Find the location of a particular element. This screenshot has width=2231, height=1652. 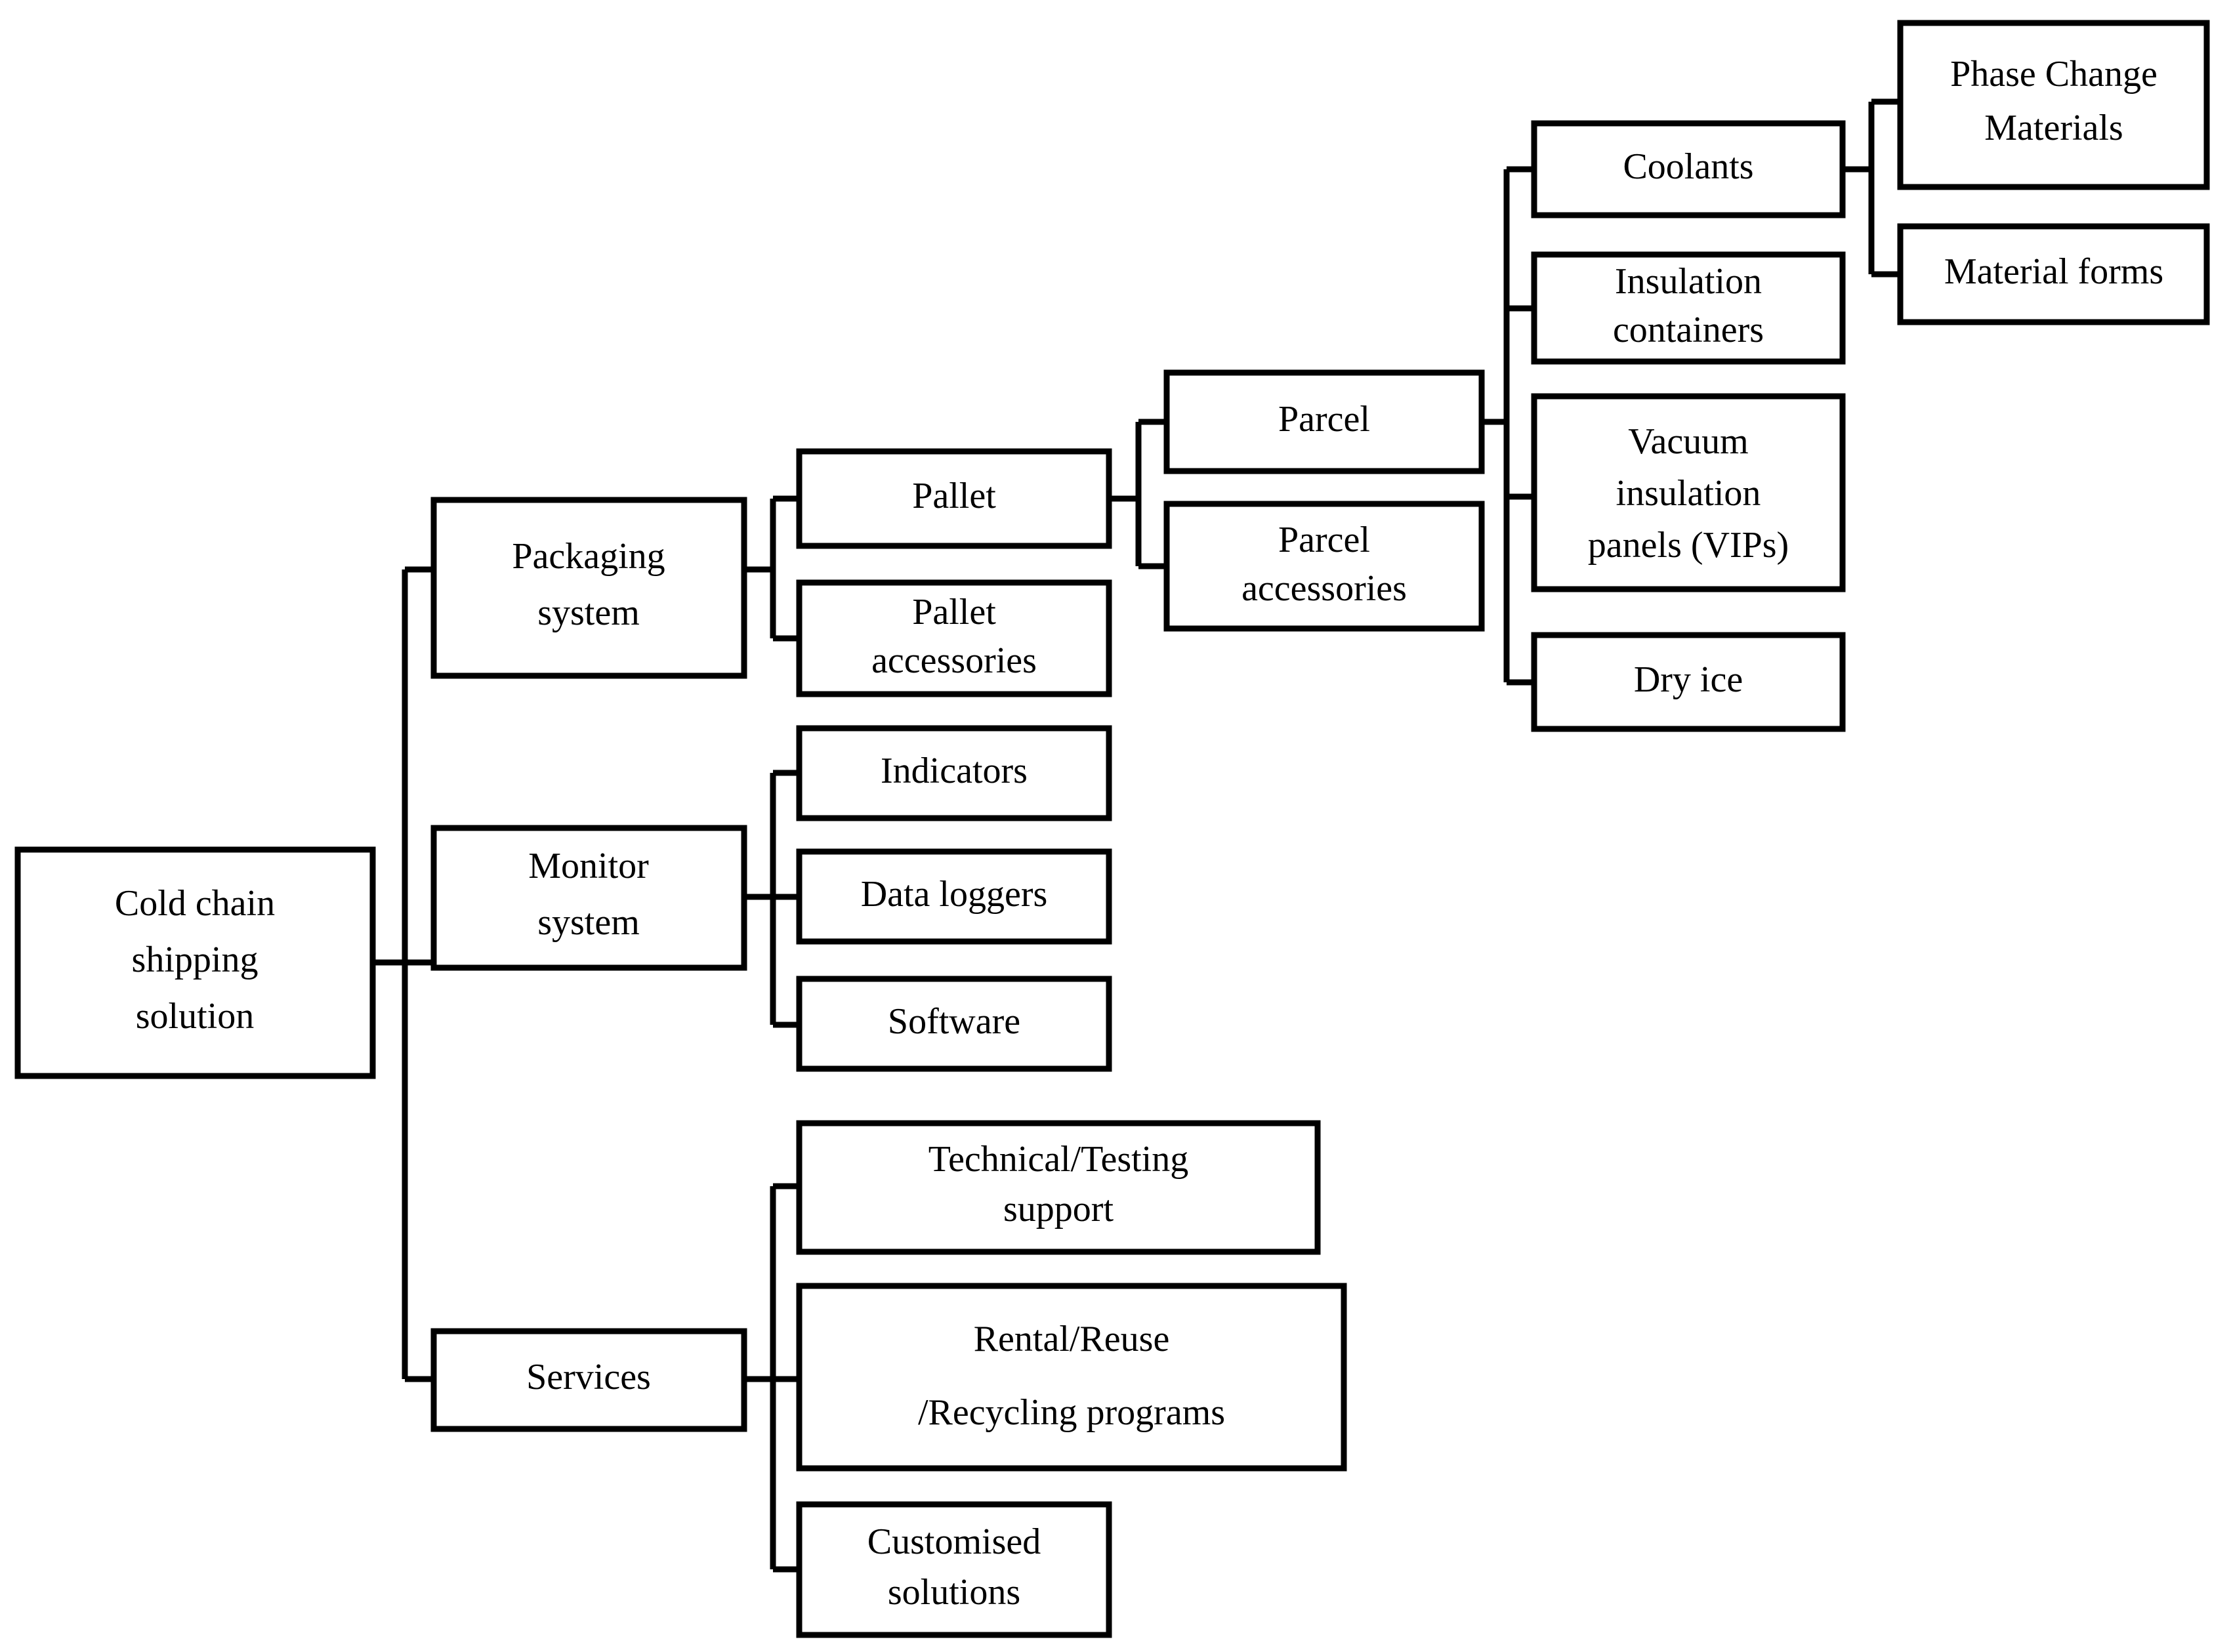

node-vacuum-insulation-panels: Vacuum insulation panels (VIPs) is located at coordinates (1688, 492).